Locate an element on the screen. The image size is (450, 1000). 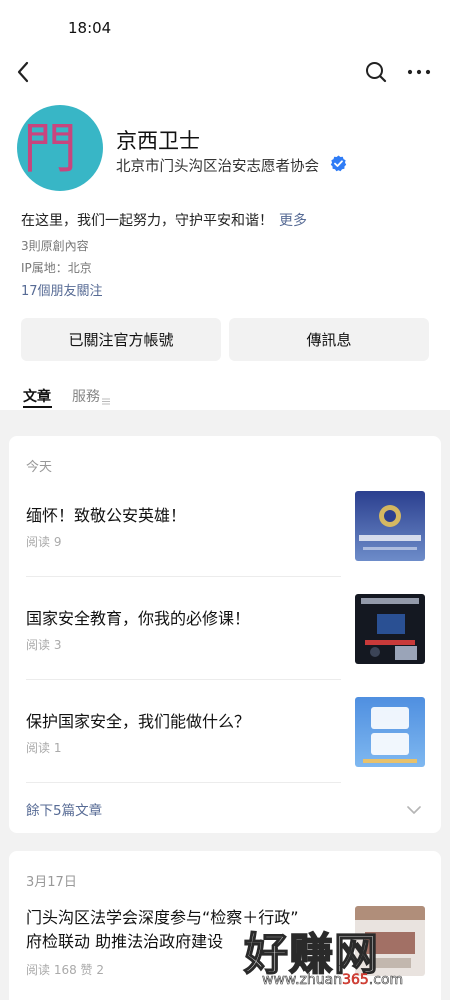
account-organization: 北京市门头沟区治安志愿者协会 is located at coordinates (217, 167).